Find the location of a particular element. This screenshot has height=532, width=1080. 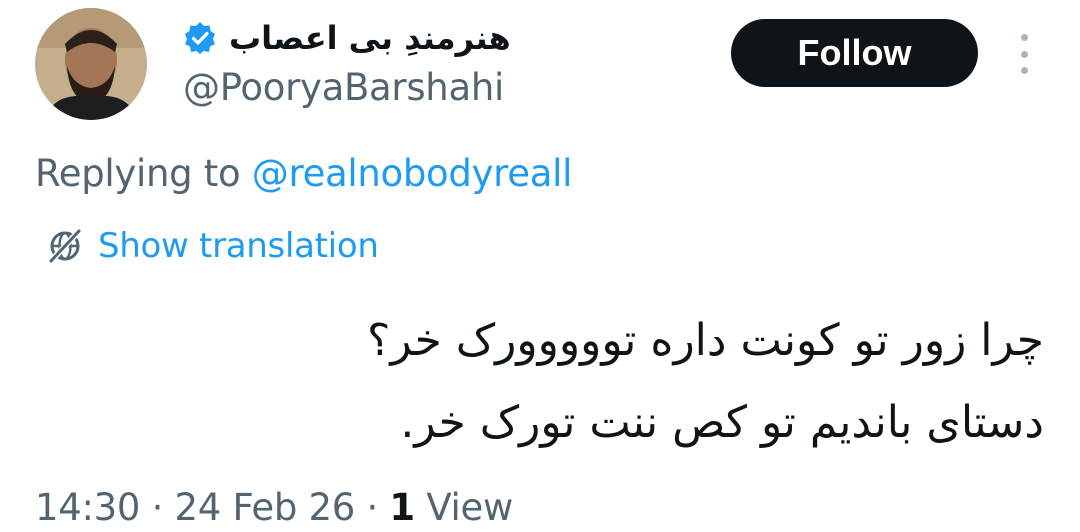

replying-to-label: Replying to is located at coordinates (143, 173).